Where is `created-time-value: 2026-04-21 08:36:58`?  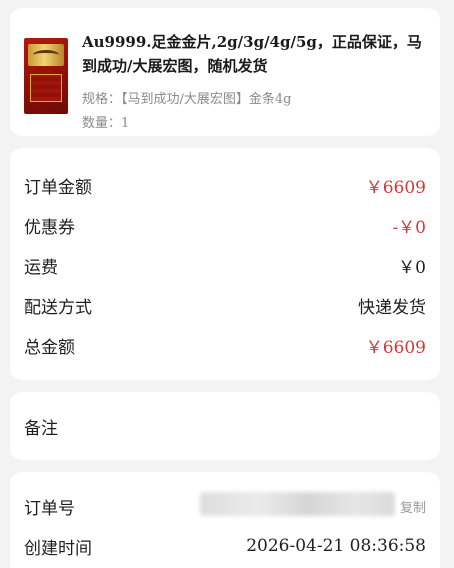 created-time-value: 2026-04-21 08:36:58 is located at coordinates (336, 546).